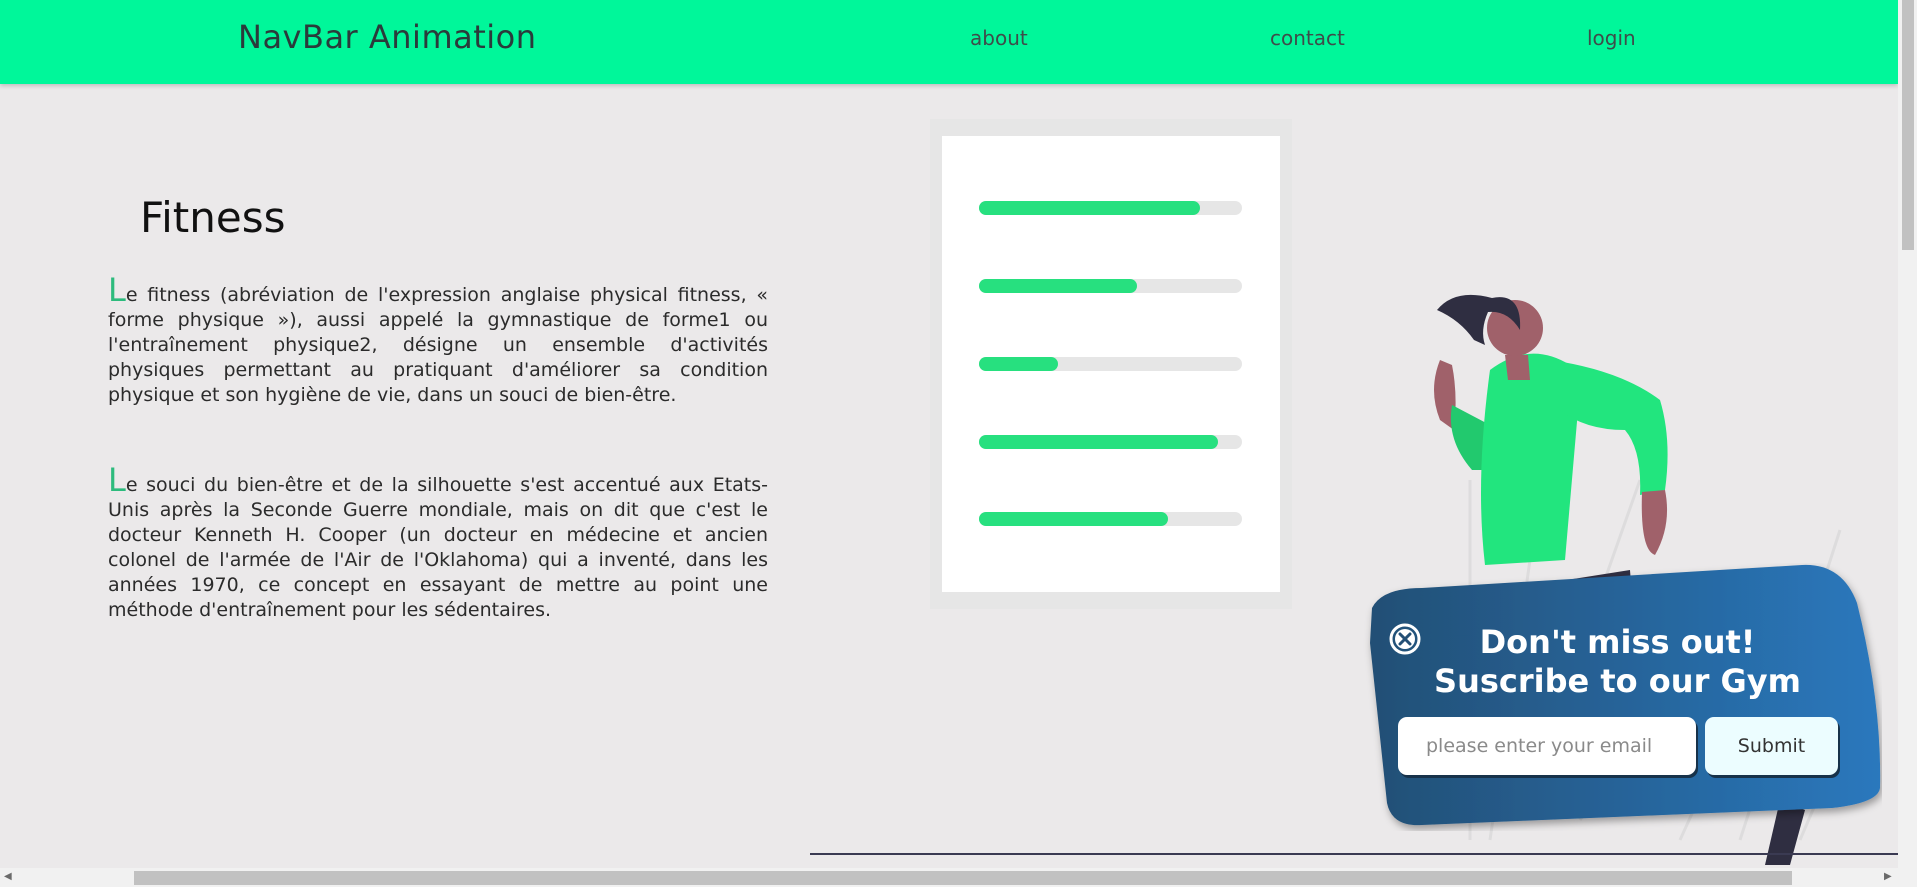 Image resolution: width=1917 pixels, height=887 pixels. I want to click on email-input, so click(1547, 746).